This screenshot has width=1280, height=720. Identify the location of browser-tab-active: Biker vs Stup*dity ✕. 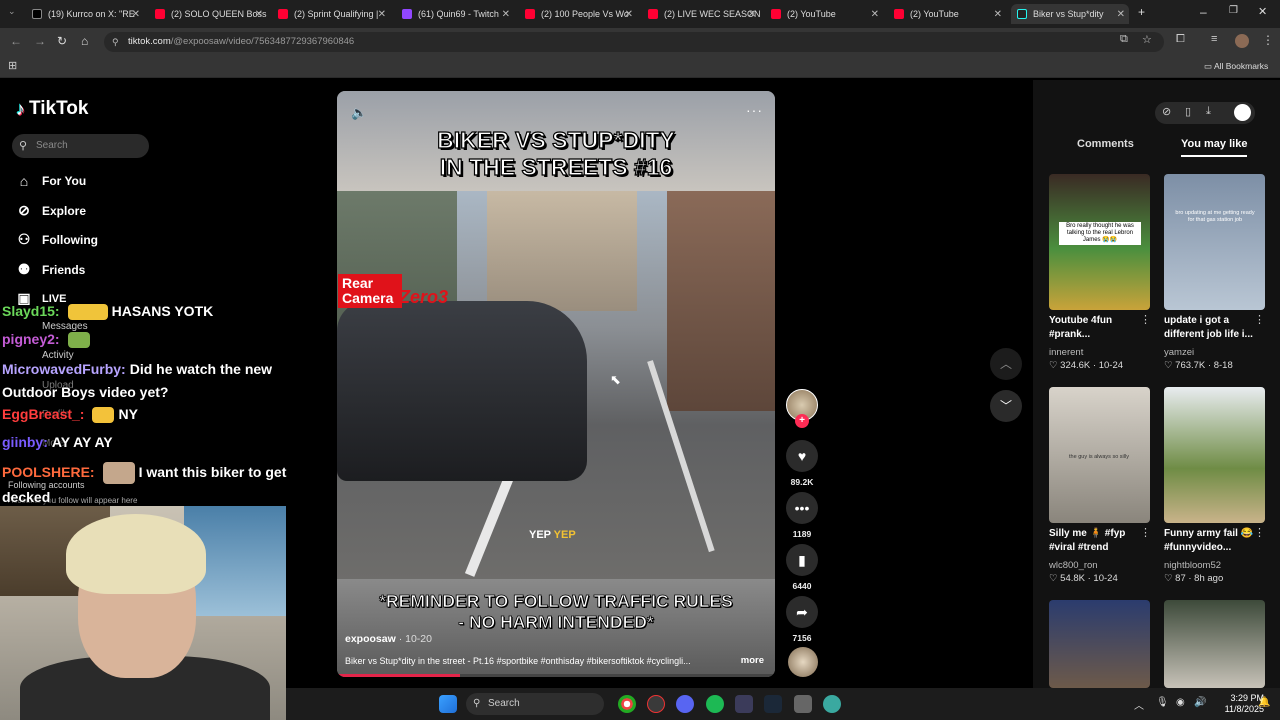
(1070, 14).